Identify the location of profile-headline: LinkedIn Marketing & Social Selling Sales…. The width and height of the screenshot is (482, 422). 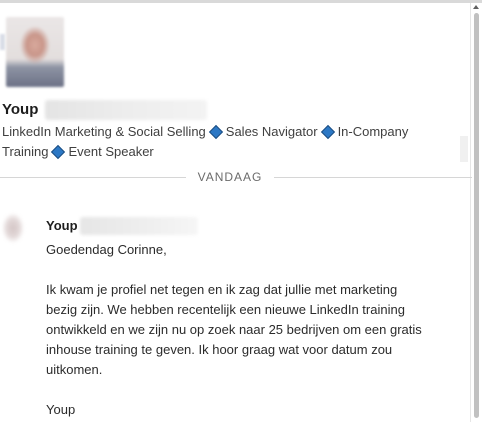
(229, 142).